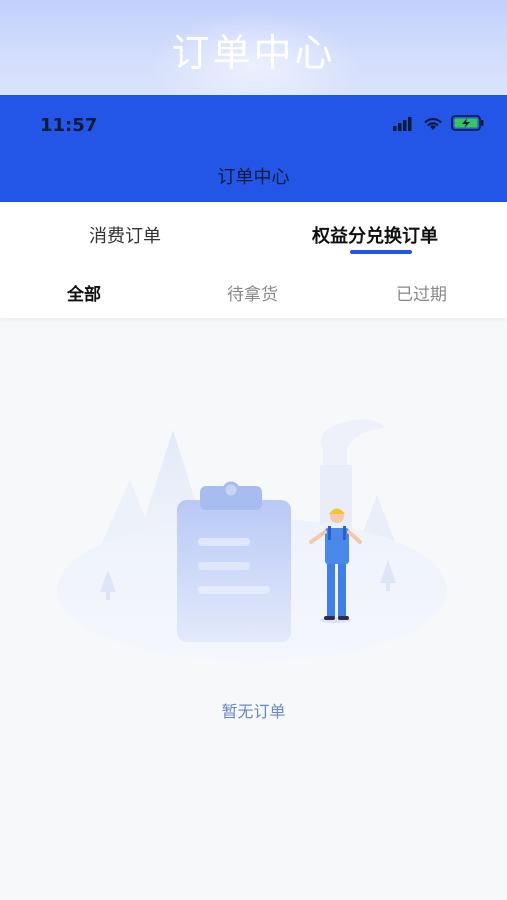  I want to click on subtab-all: 全部, so click(84, 292).